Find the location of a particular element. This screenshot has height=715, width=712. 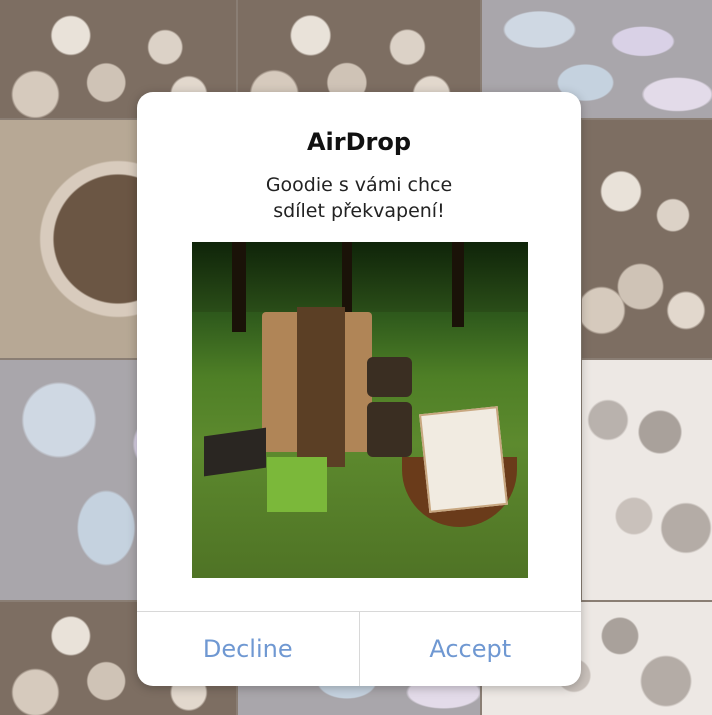

dialog-message: Goodie s vámi chce sdílet překvapení! is located at coordinates (359, 198).